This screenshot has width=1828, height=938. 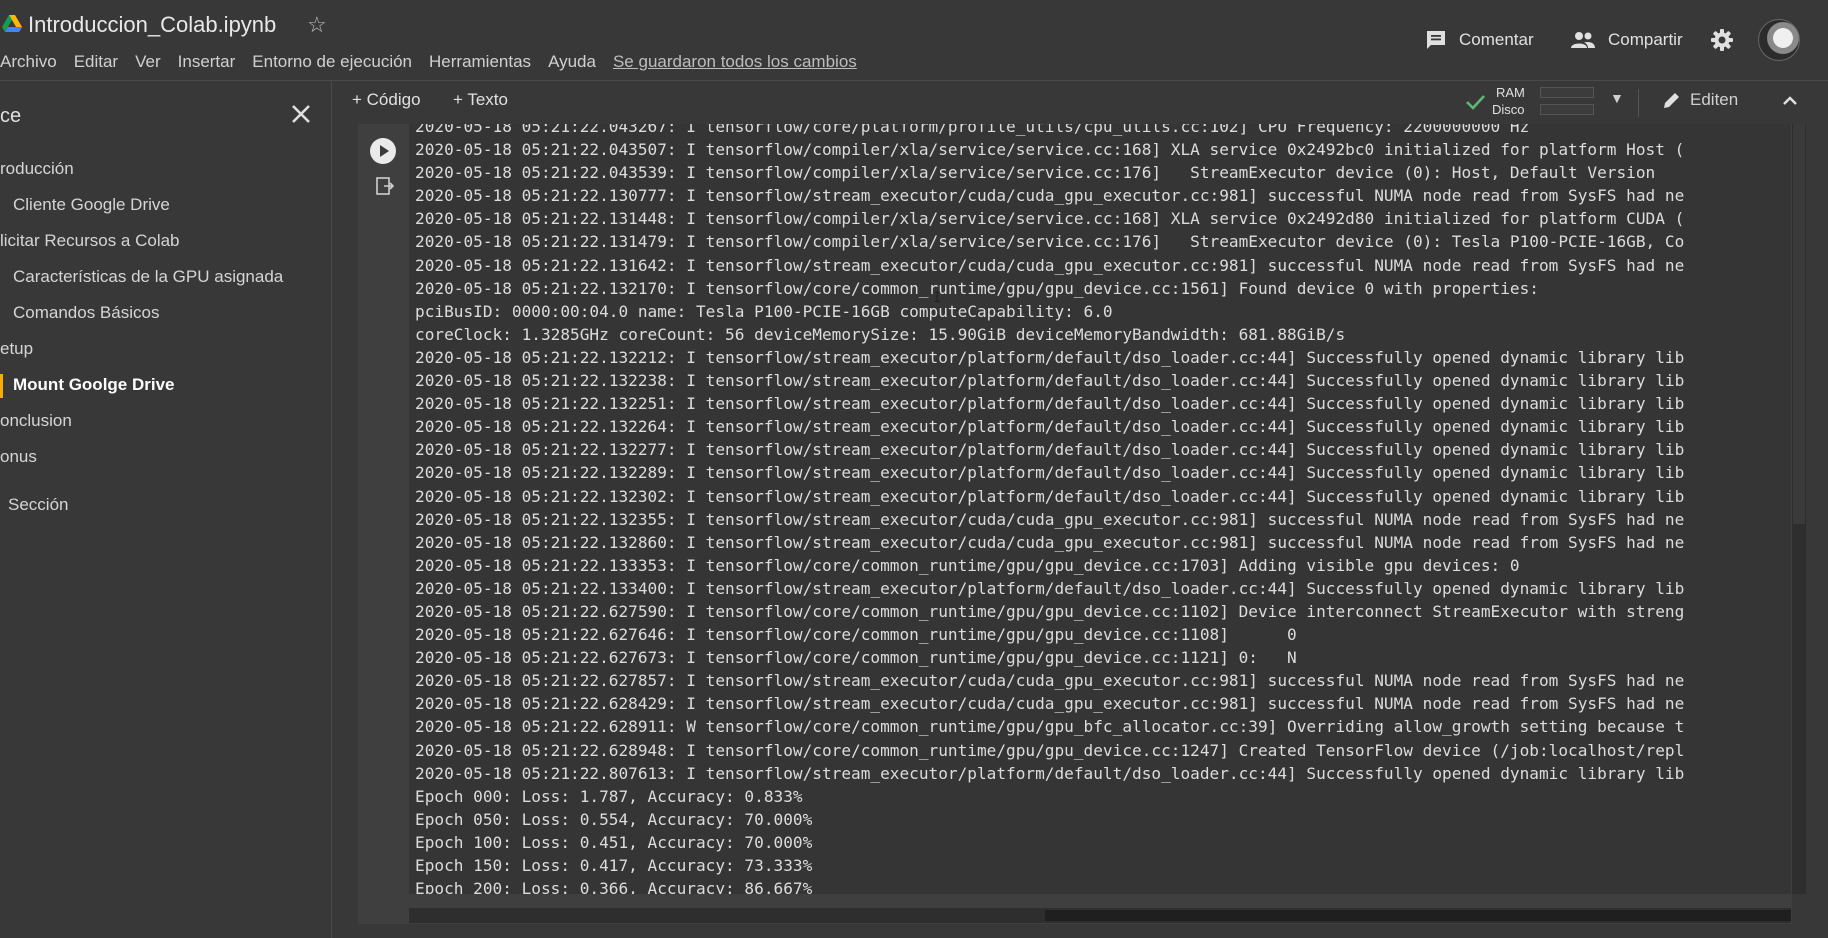 What do you see at coordinates (38, 505) in the screenshot?
I see `add-section-button: Sección` at bounding box center [38, 505].